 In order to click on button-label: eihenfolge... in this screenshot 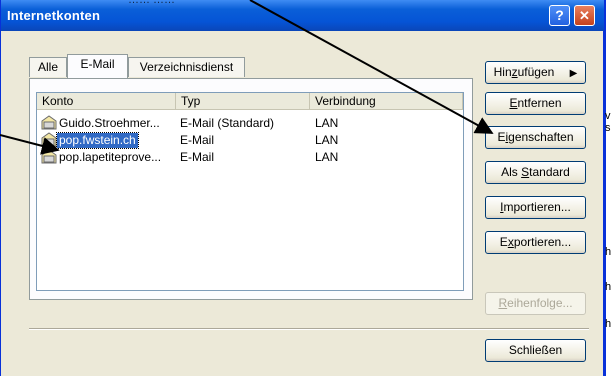, I will do `click(540, 303)`.